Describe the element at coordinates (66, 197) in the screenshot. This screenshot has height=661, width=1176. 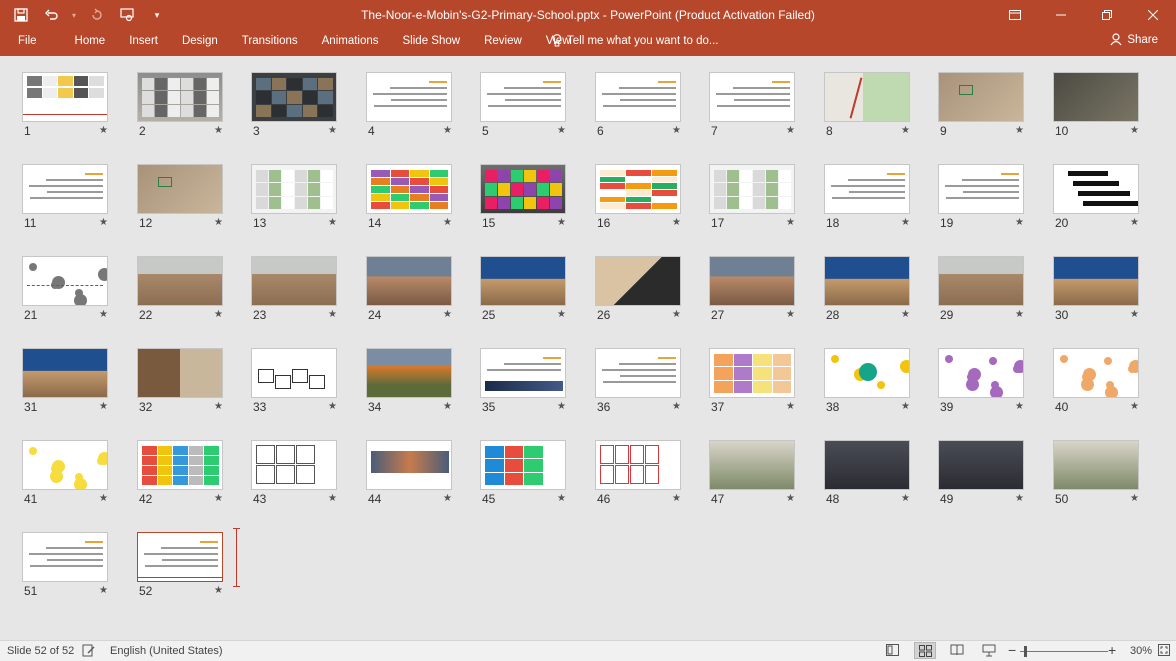
I see `slide-thumbnail: 11 ★` at that location.